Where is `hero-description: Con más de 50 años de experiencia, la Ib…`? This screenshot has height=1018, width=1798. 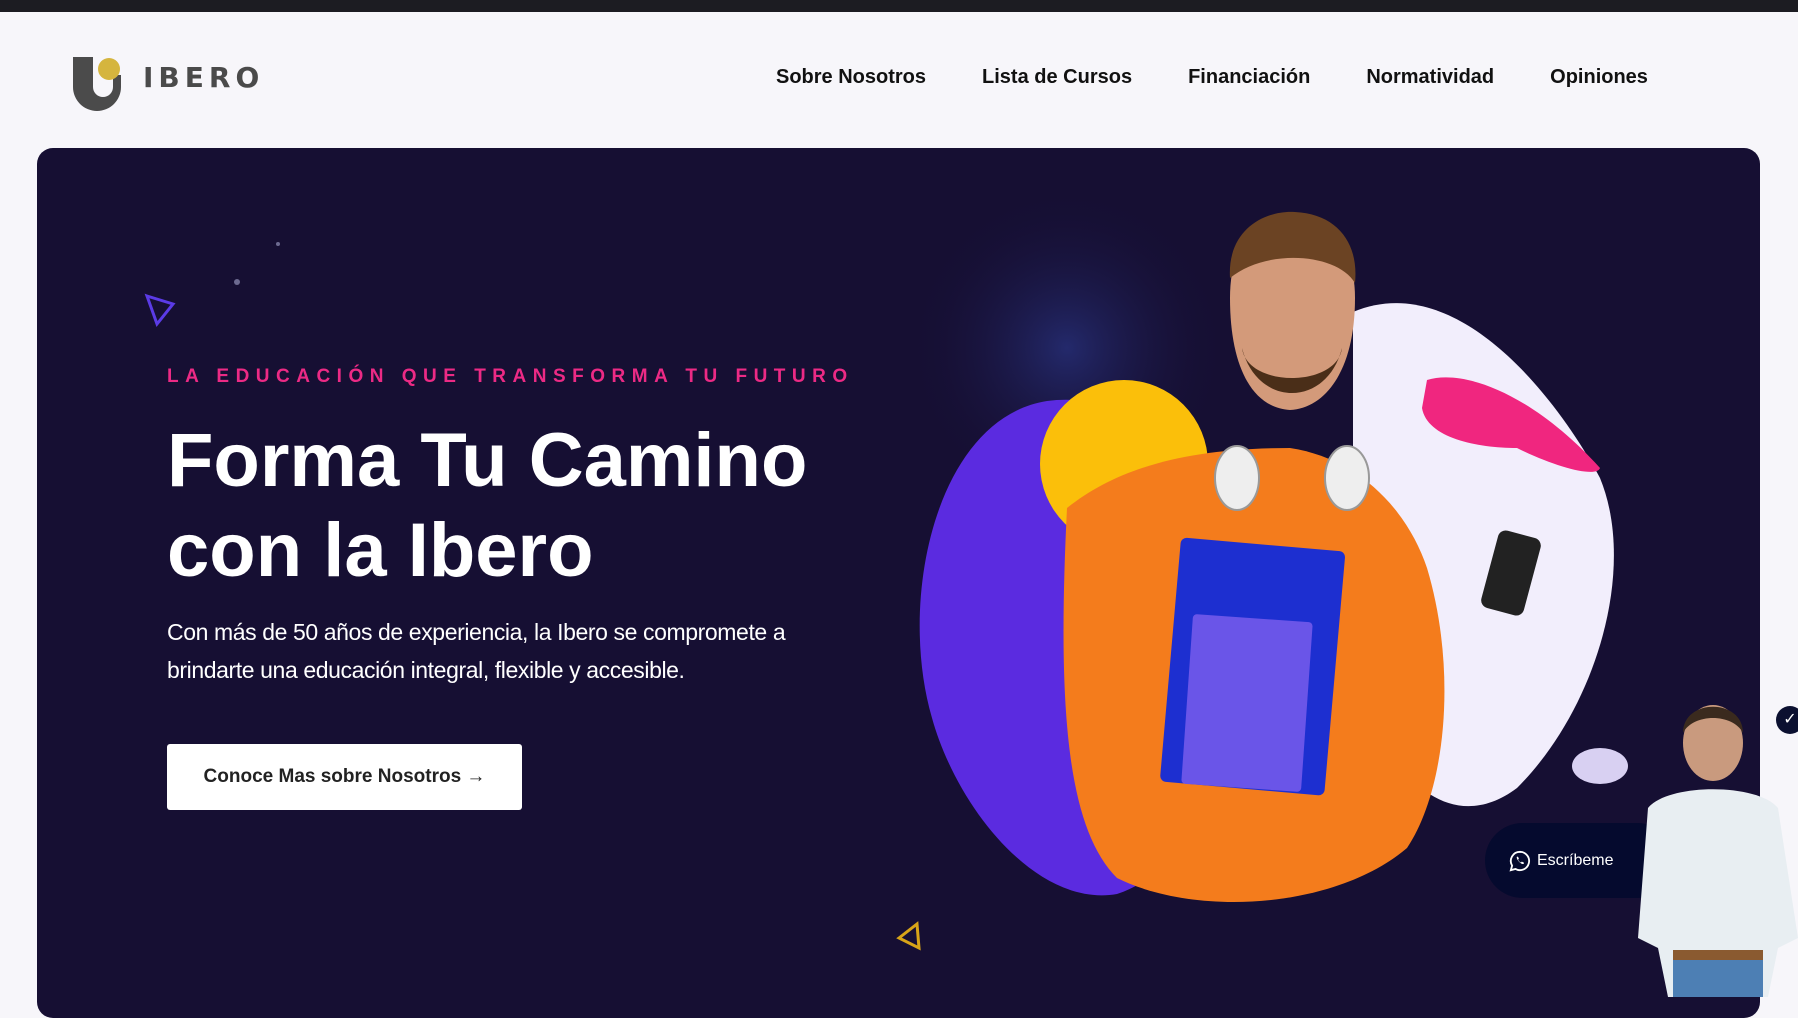 hero-description: Con más de 50 años de experiencia, la Ib… is located at coordinates (476, 651).